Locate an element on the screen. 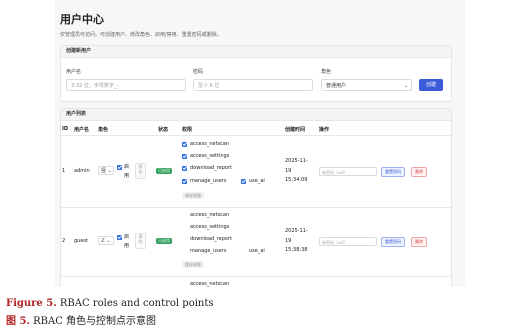 The height and width of the screenshot is (328, 505). figure-text-en: RBAC roles and control points is located at coordinates (135, 303).